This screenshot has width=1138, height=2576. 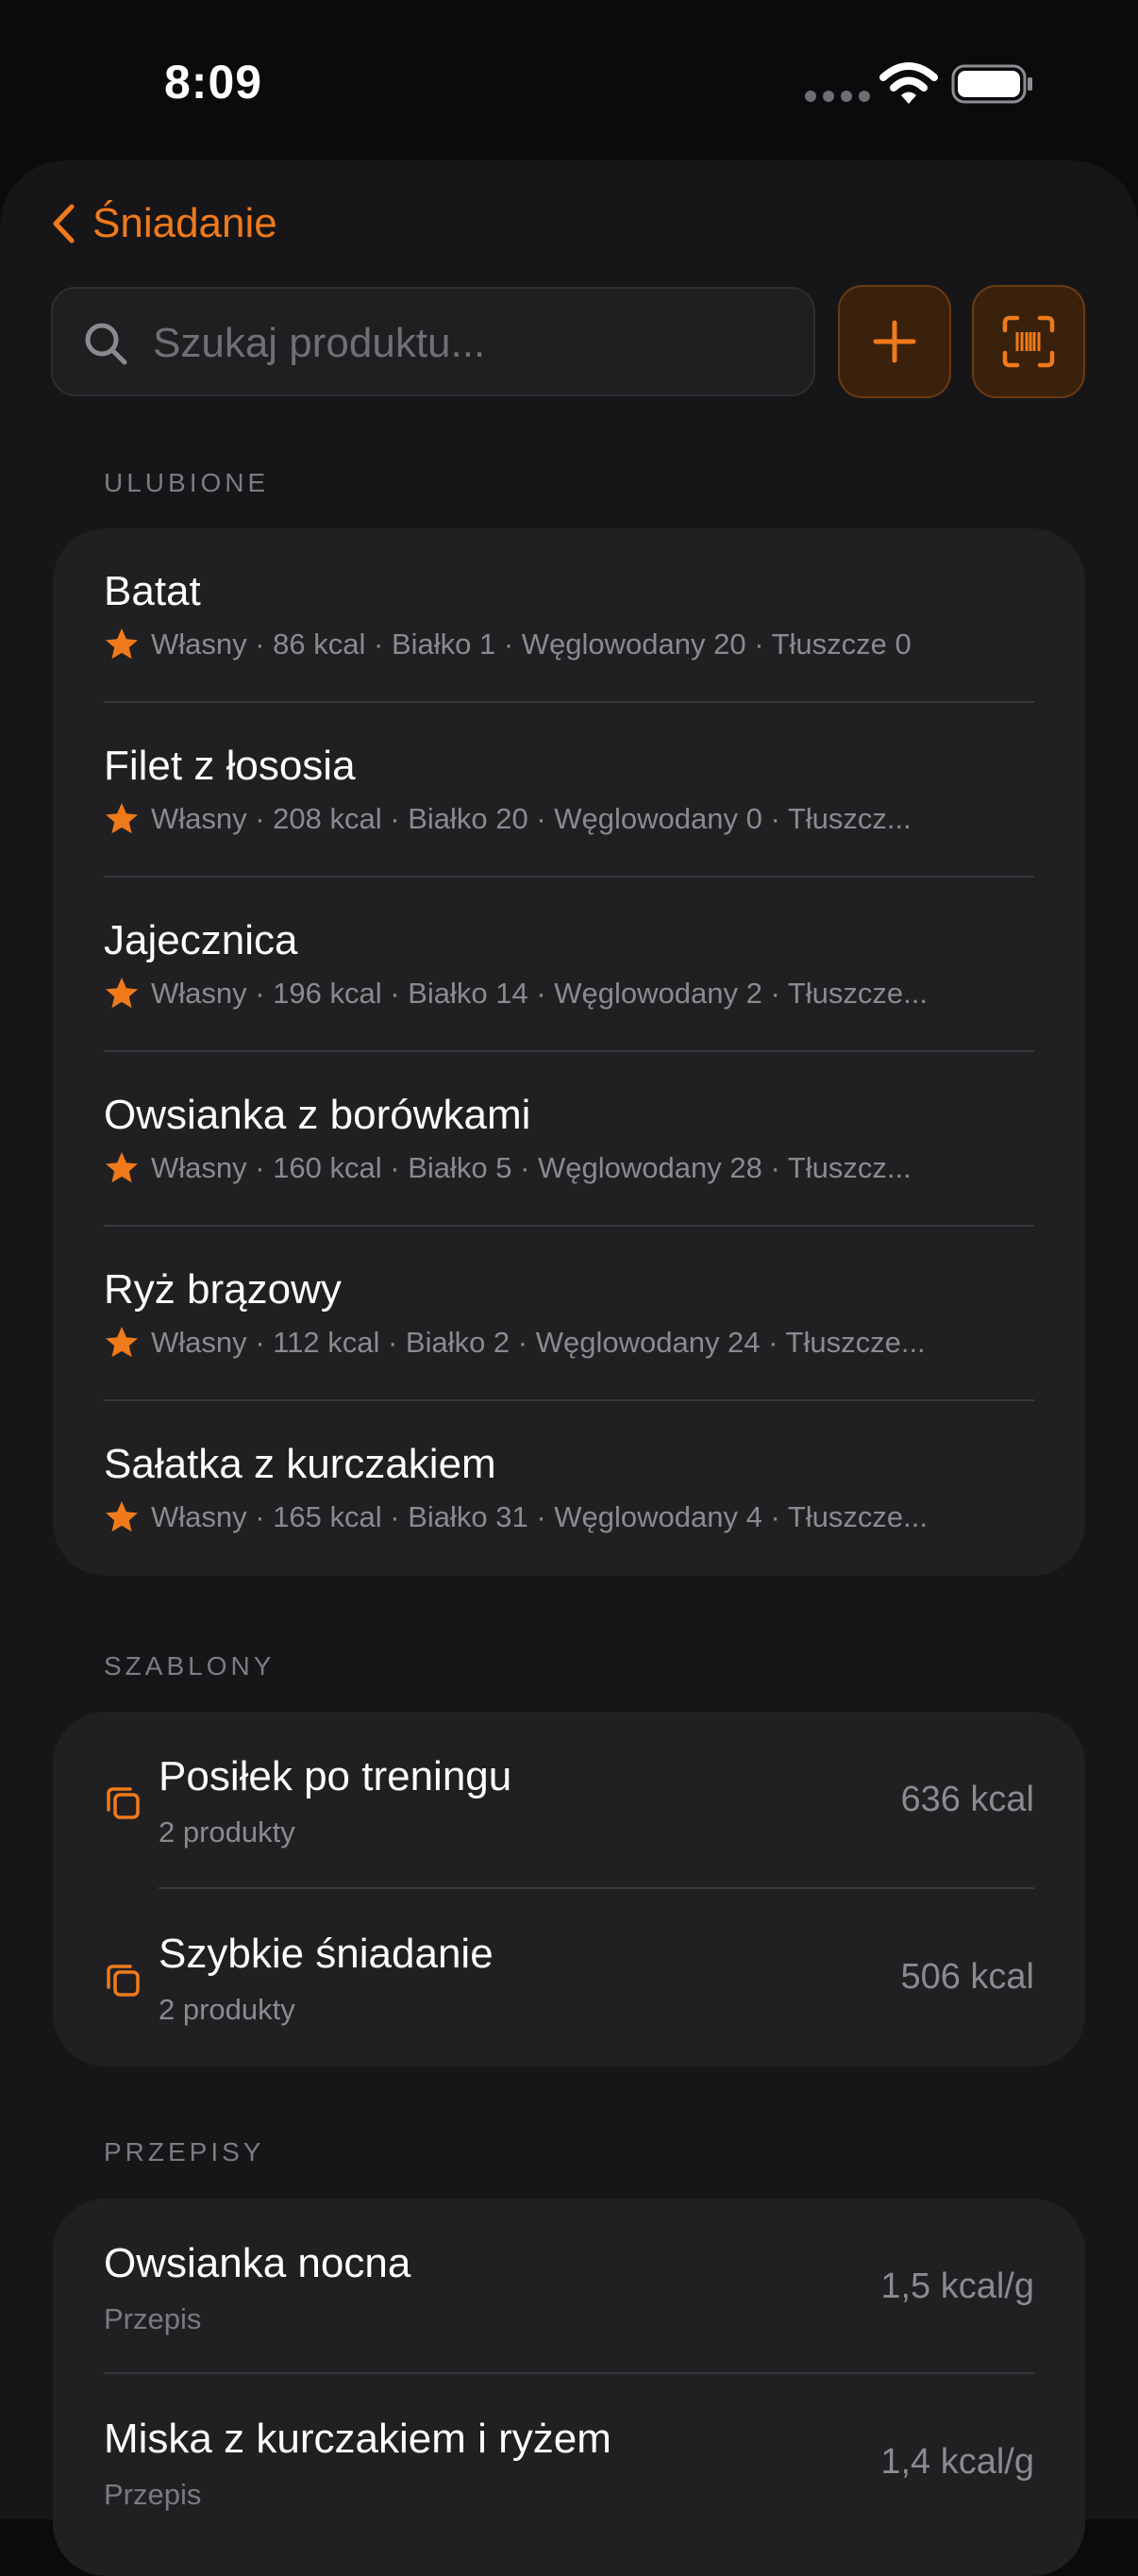 I want to click on template-kcal: 506 kcal, so click(x=967, y=1977).